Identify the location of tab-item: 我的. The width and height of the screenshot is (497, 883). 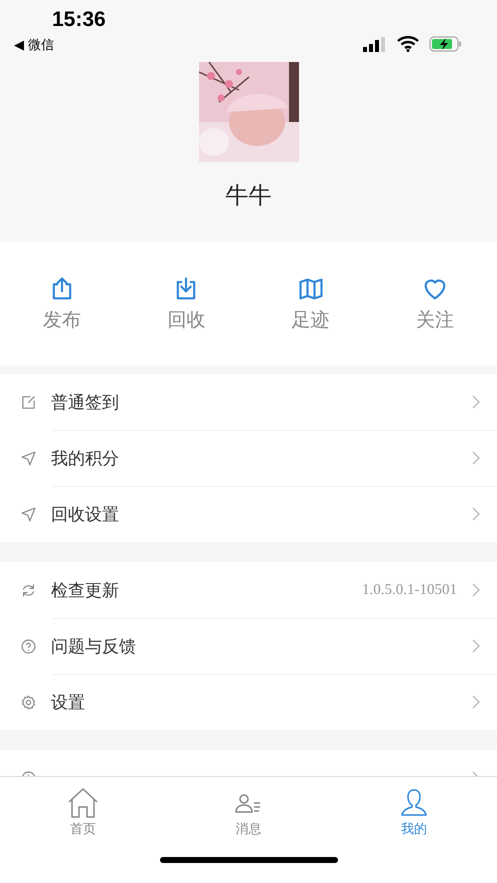
(414, 813).